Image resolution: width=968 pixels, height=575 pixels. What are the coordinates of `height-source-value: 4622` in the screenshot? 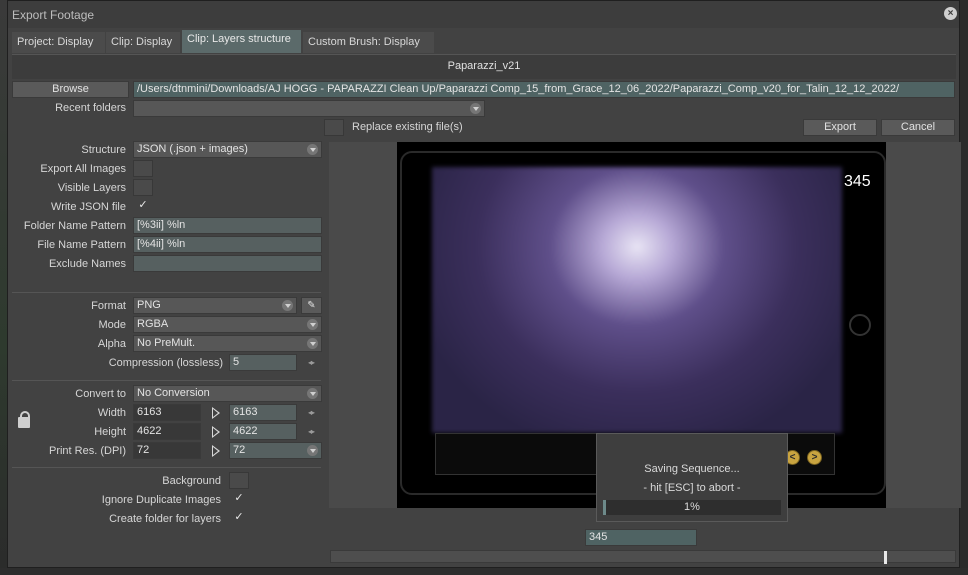 It's located at (167, 431).